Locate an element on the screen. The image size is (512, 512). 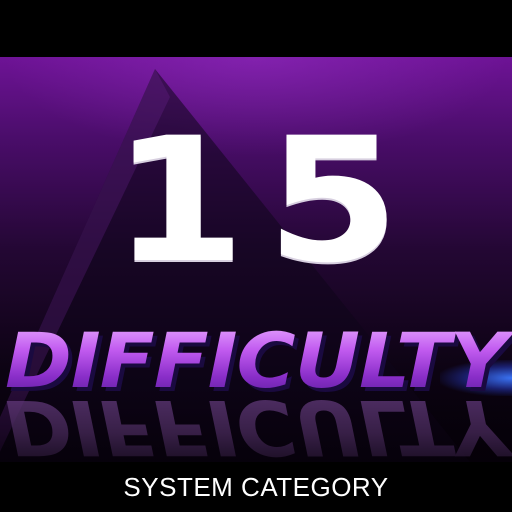
reflection-fade is located at coordinates (256, 425).